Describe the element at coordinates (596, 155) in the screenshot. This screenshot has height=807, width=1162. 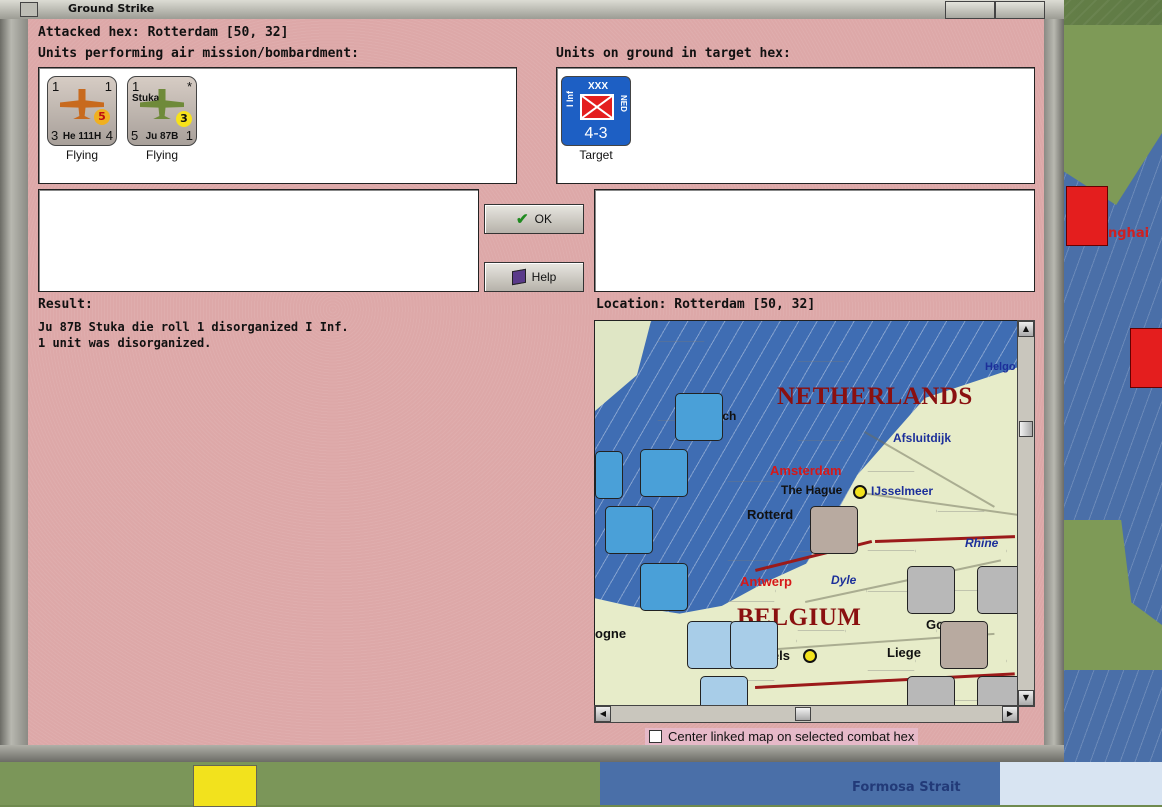
I see `unit-status: Target` at that location.